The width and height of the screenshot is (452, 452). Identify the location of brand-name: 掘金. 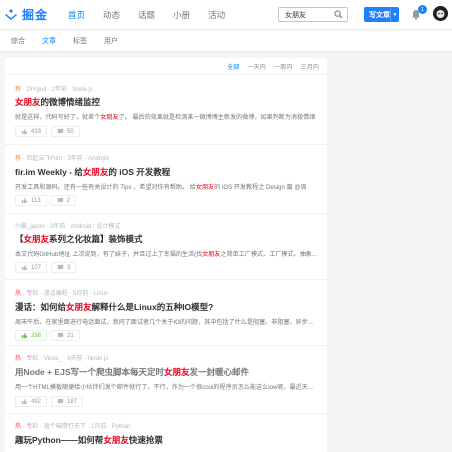
(35, 15).